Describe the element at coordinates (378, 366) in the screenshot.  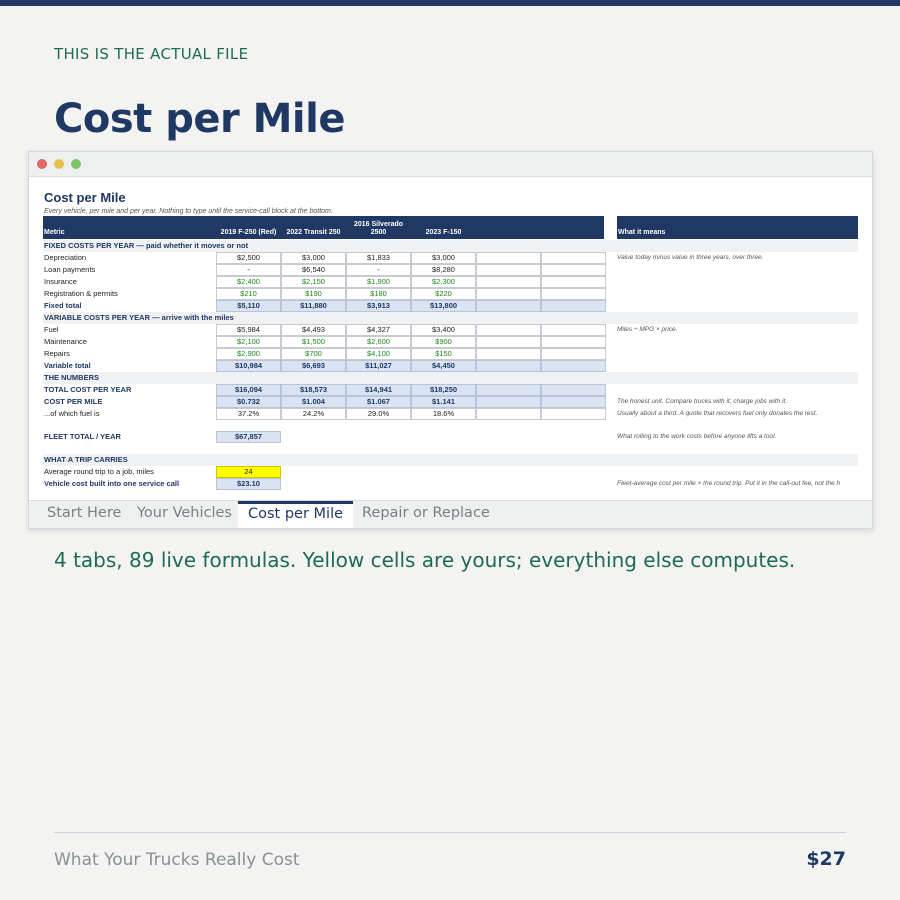
I see `cell: $11,027` at that location.